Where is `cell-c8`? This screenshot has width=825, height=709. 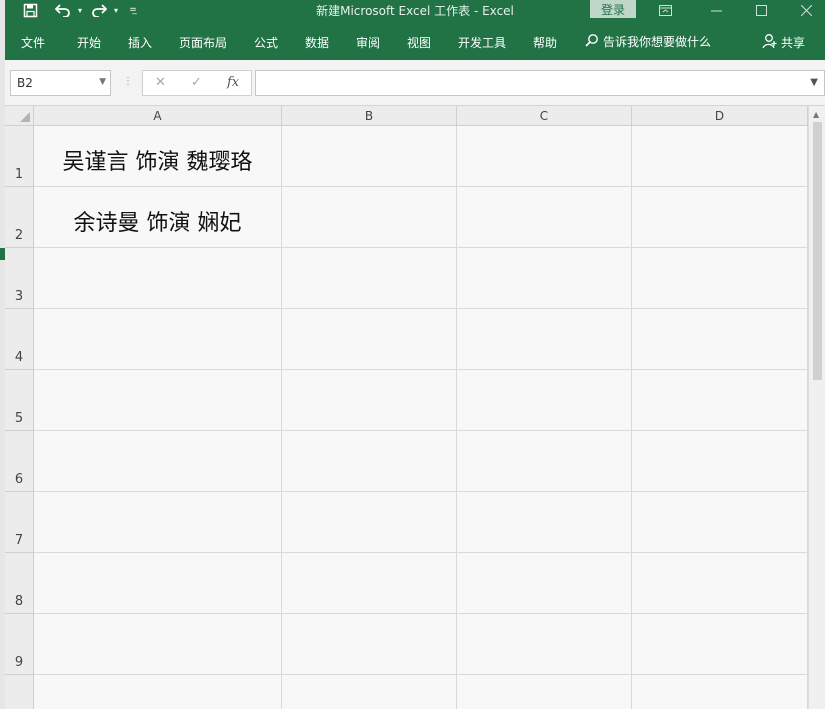
cell-c8 is located at coordinates (544, 583).